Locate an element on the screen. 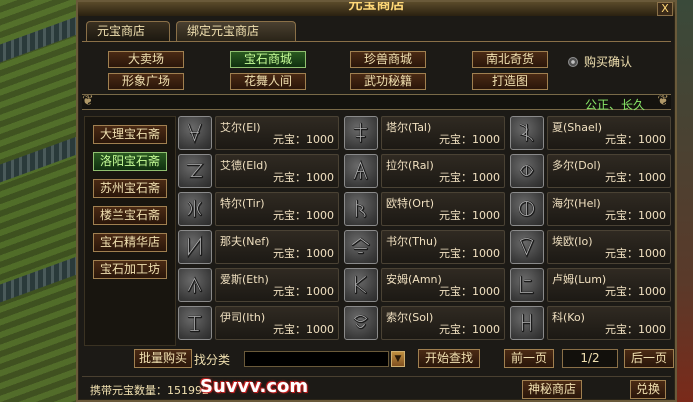 This screenshot has height=402, width=693. purchase-confirm-toggle: 购买确认 is located at coordinates (600, 61).